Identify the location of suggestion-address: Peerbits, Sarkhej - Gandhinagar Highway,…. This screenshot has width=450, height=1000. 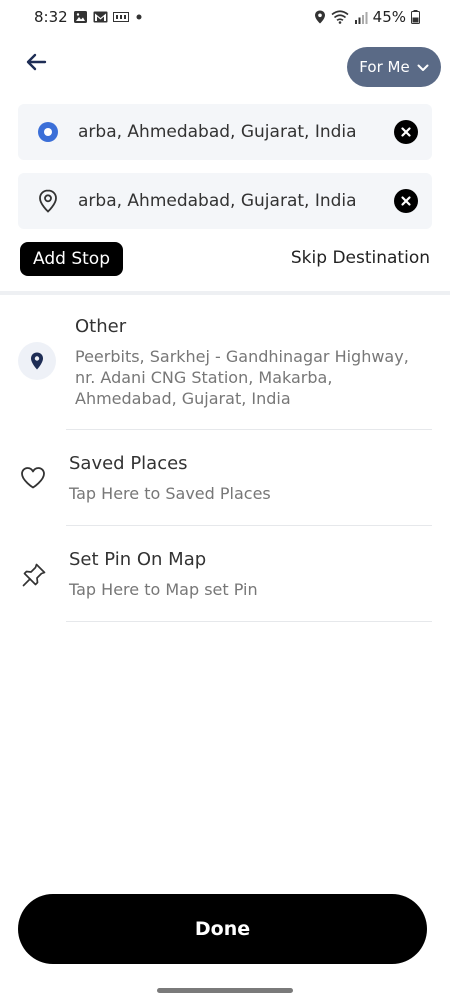
(242, 377).